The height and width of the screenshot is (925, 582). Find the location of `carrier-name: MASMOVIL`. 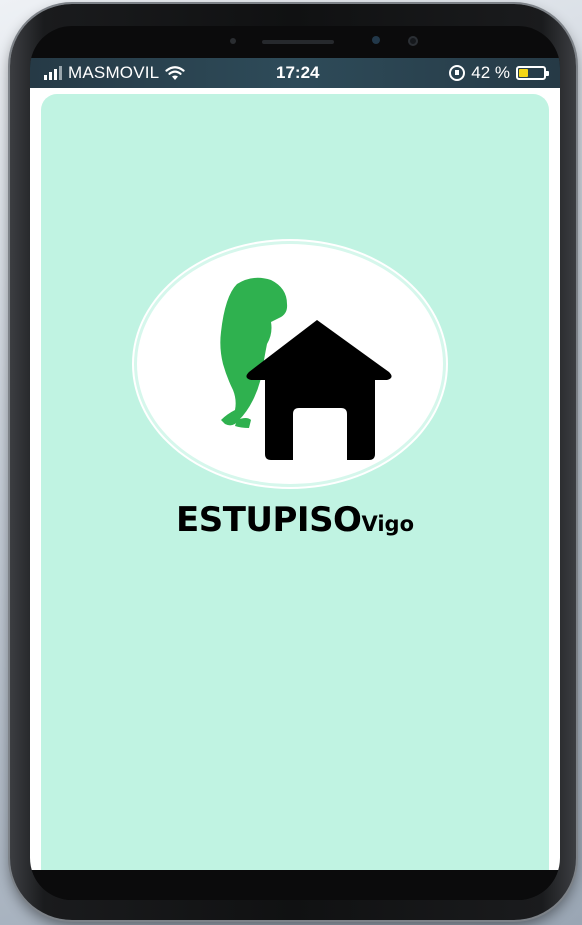

carrier-name: MASMOVIL is located at coordinates (114, 72).